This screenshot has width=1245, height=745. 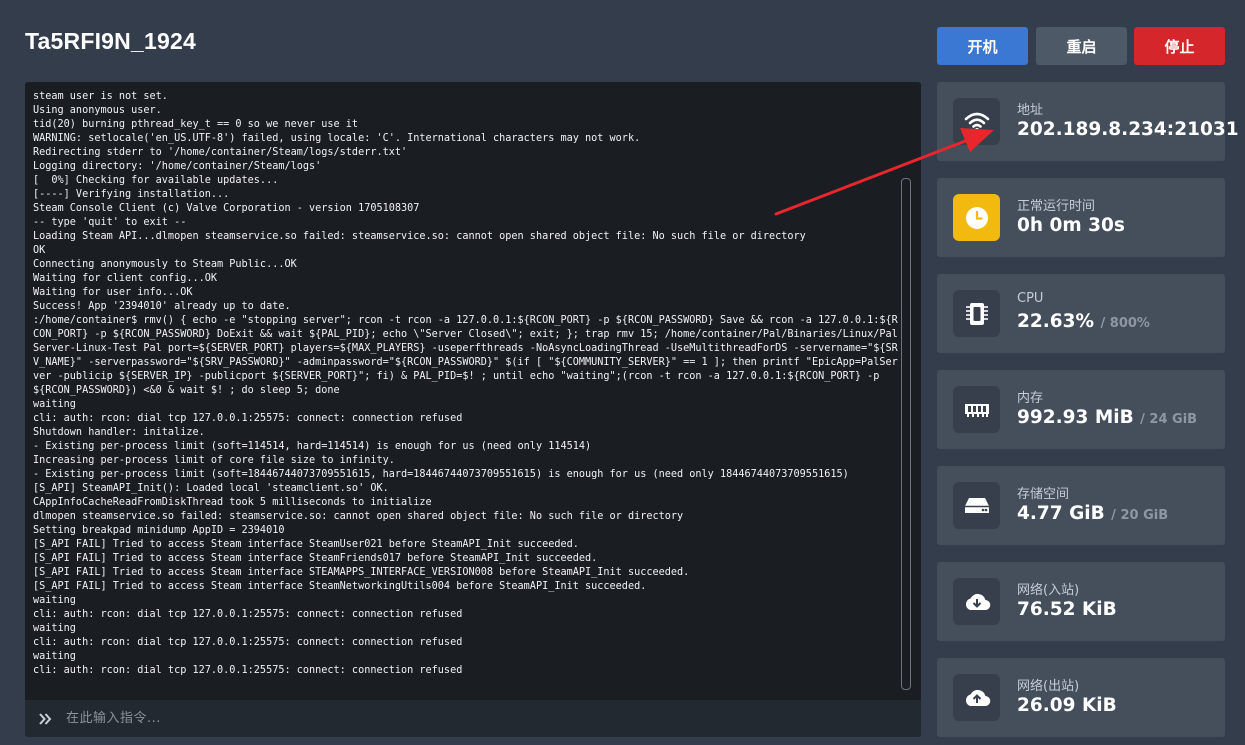 What do you see at coordinates (1048, 590) in the screenshot?
I see `network-in-label: 网络(入站)` at bounding box center [1048, 590].